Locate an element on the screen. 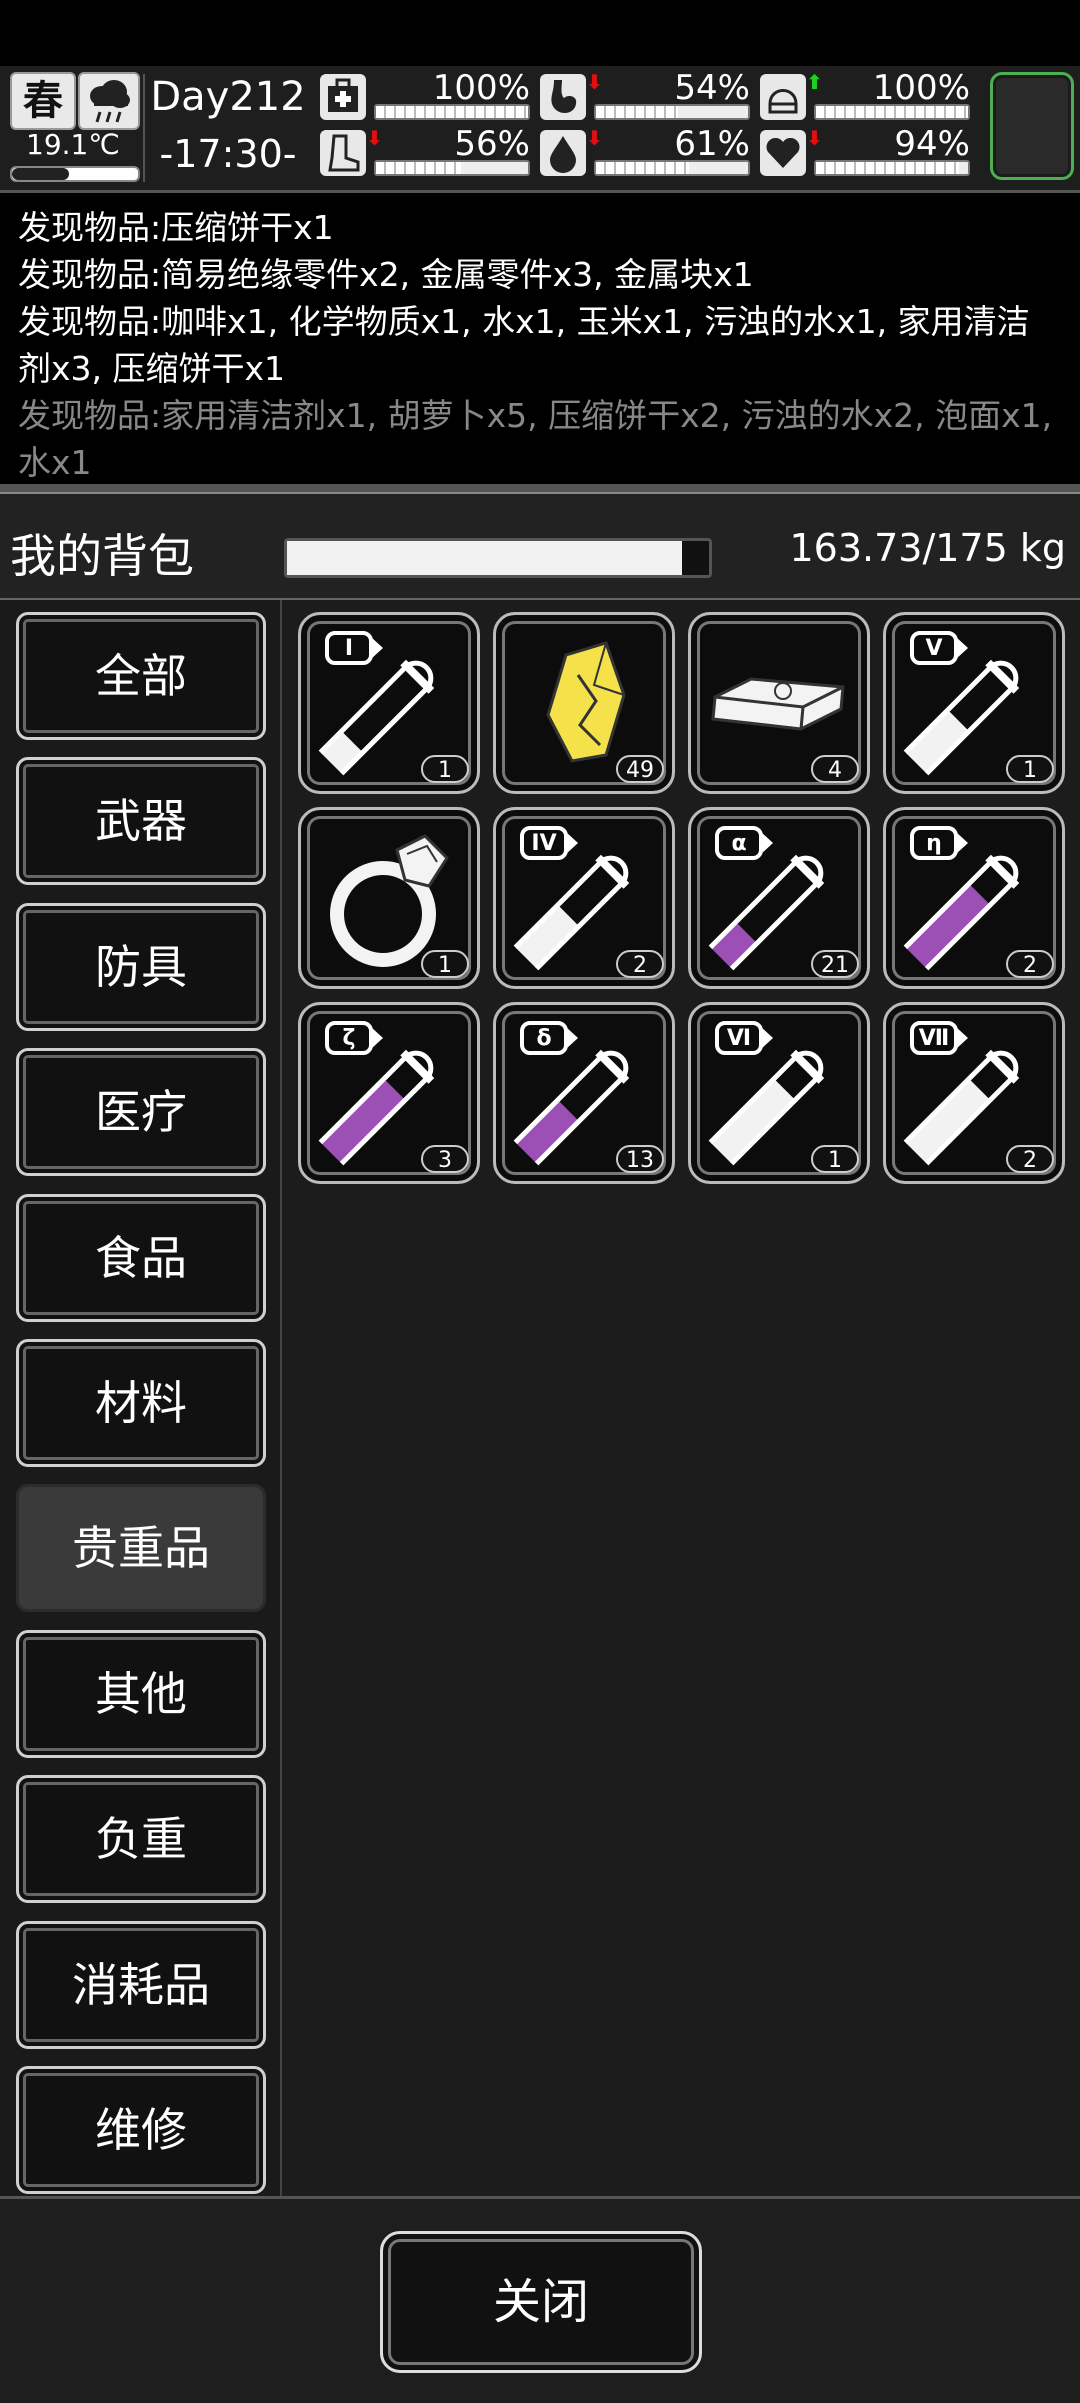 The image size is (1080, 2403). category-button: 消耗品 is located at coordinates (141, 1984).